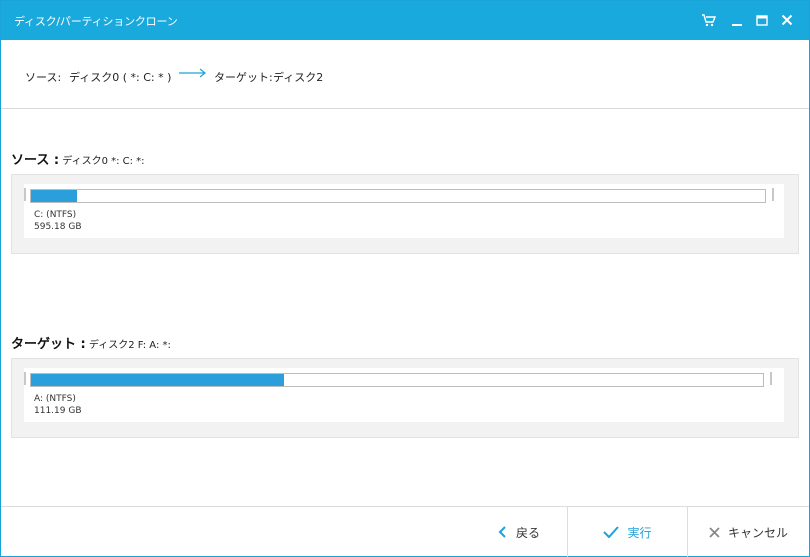  What do you see at coordinates (43, 77) in the screenshot?
I see `source-path-label: ソース:` at bounding box center [43, 77].